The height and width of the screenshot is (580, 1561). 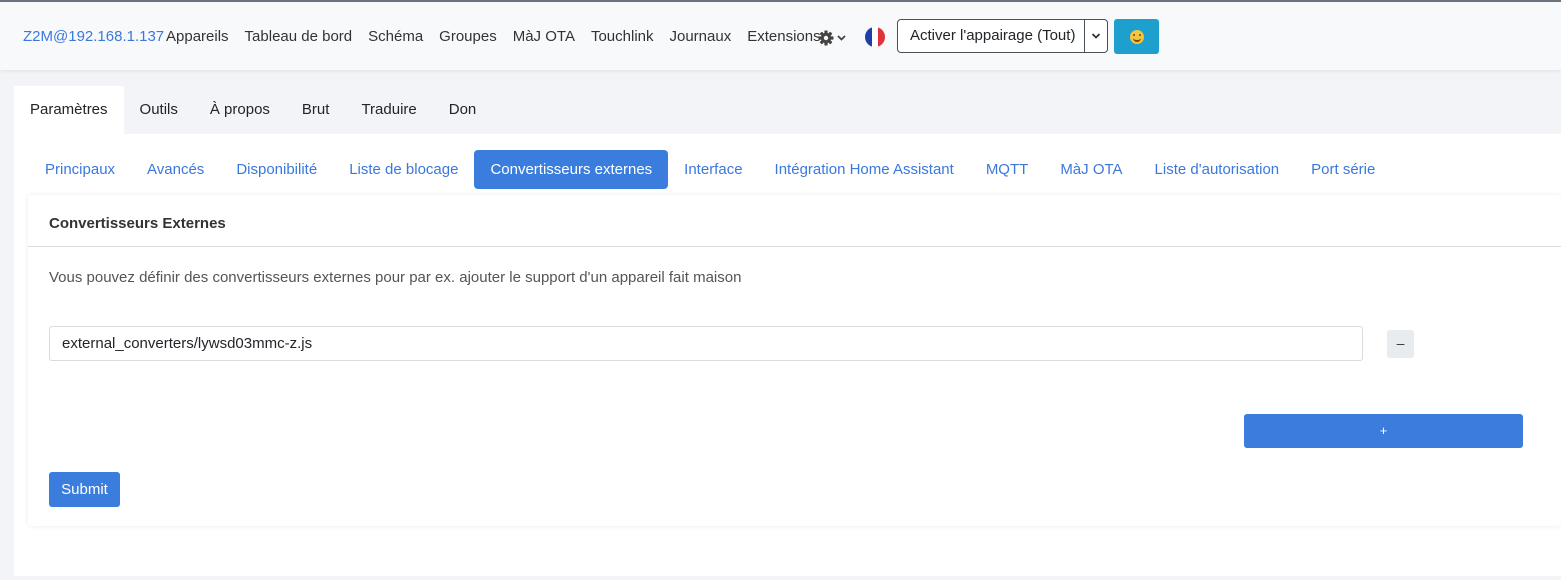 What do you see at coordinates (991, 36) in the screenshot?
I see `permit-join-button: Activer l'appairage (Tout)` at bounding box center [991, 36].